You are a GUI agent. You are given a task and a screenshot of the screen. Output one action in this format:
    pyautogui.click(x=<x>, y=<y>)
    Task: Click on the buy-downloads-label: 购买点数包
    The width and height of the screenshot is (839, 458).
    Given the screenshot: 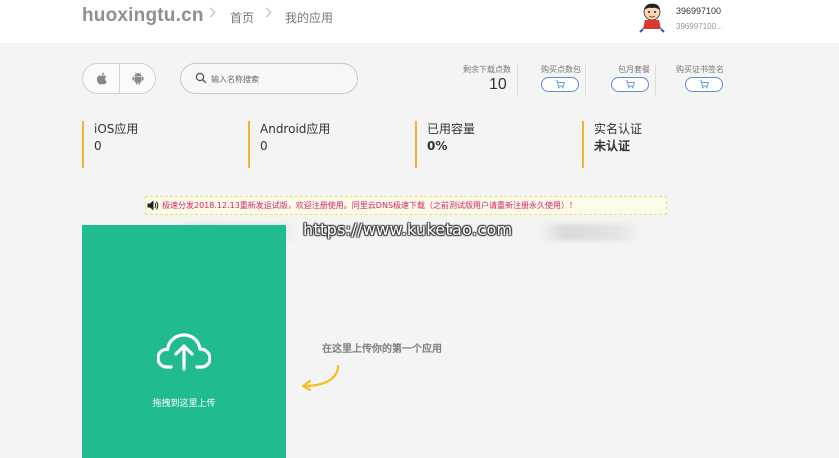 What is the action you would take?
    pyautogui.click(x=561, y=69)
    